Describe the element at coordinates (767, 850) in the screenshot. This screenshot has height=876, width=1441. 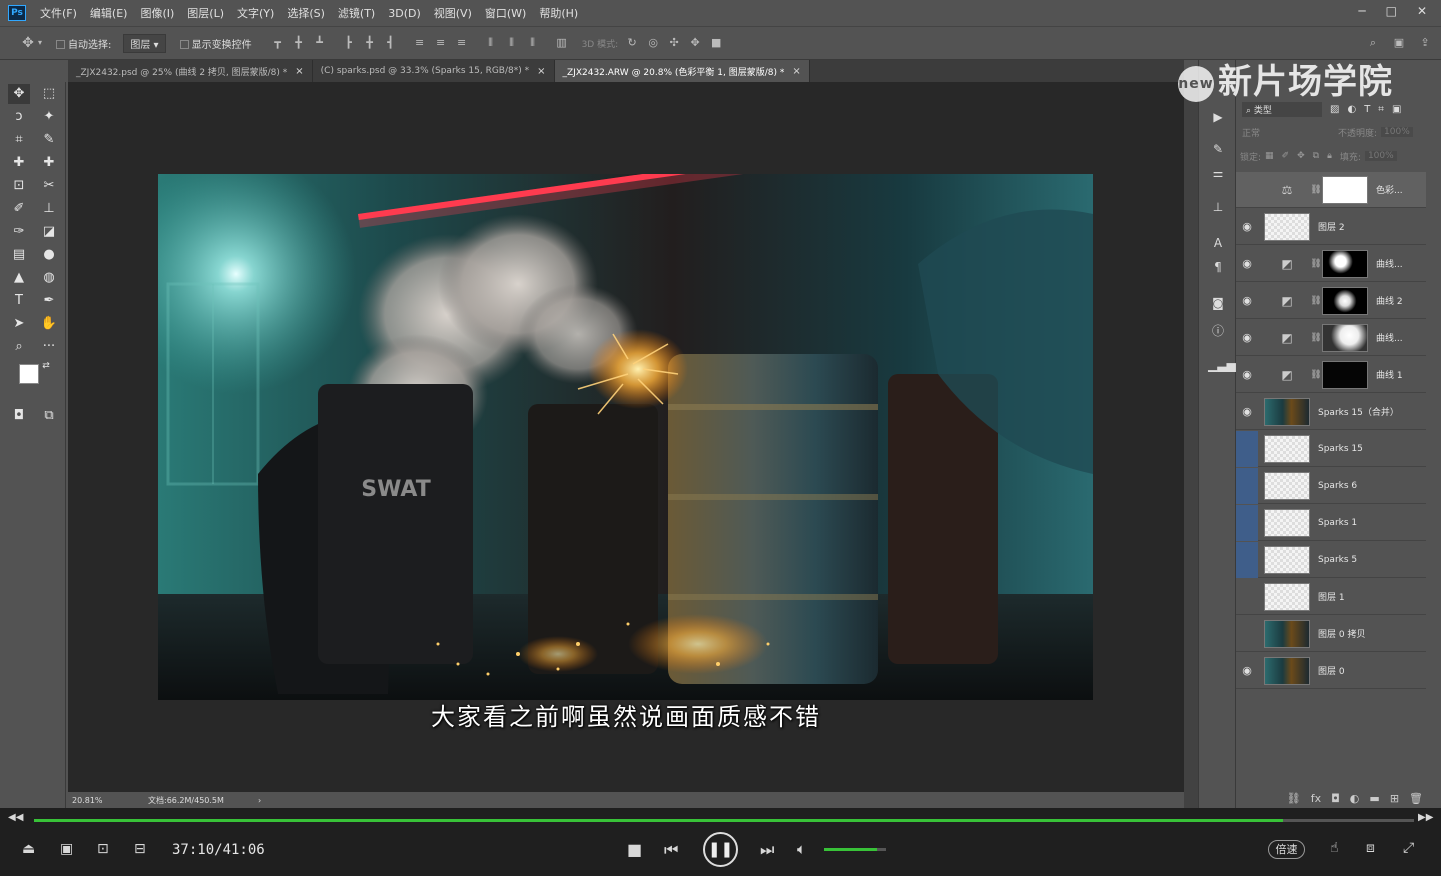
I see `next-icon: ⏭` at that location.